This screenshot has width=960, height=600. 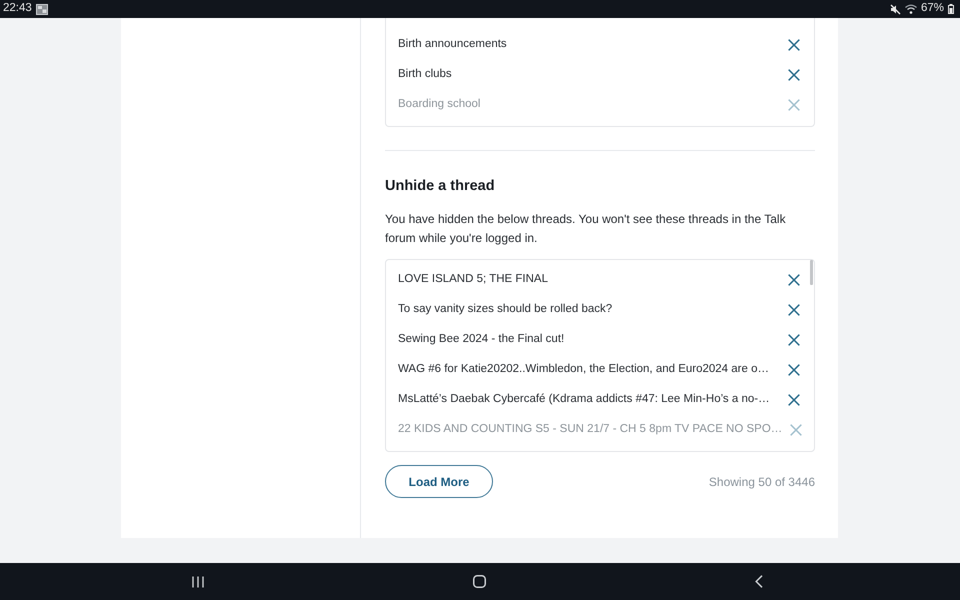 I want to click on showing-count: Showing 50 of 3446, so click(x=761, y=482).